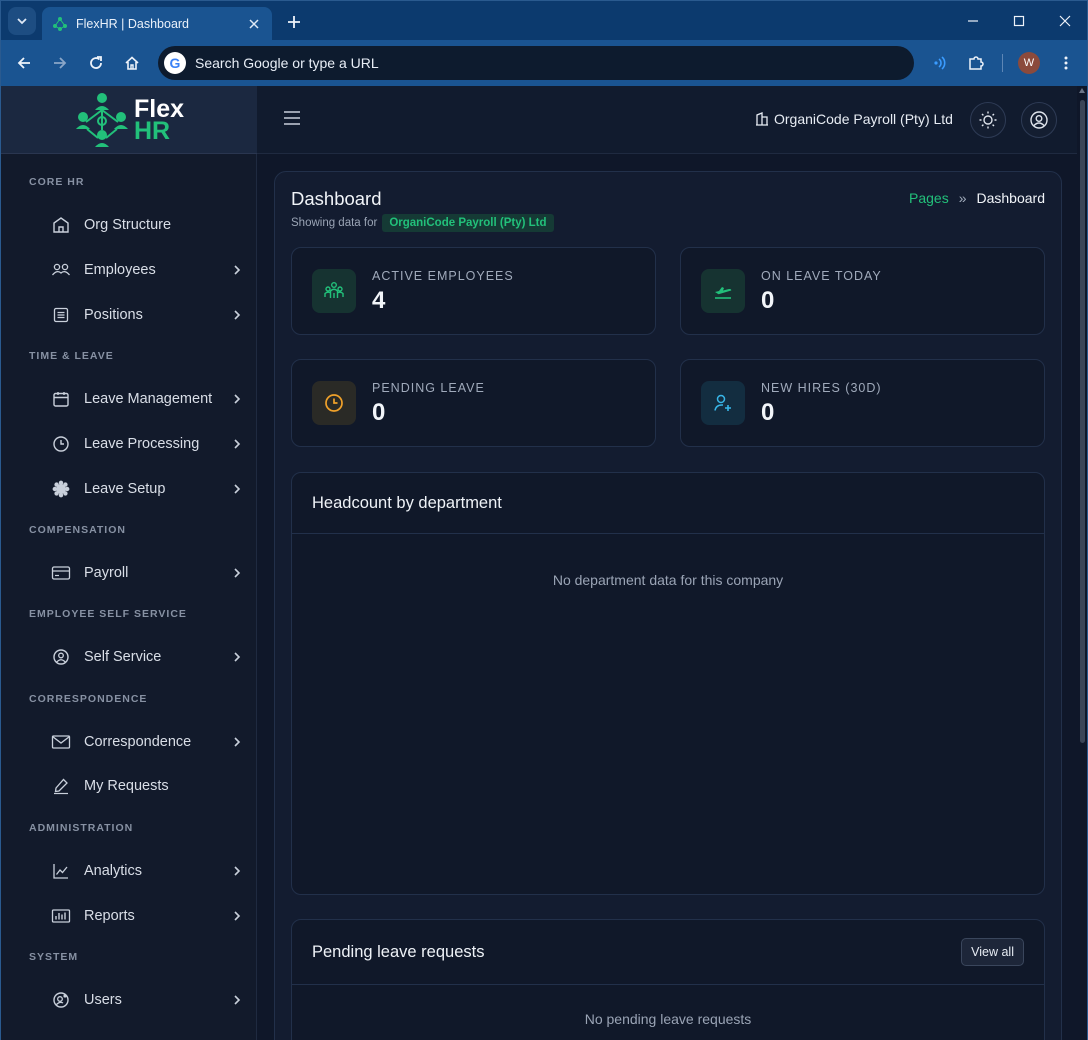 Image resolution: width=1088 pixels, height=1040 pixels. I want to click on sun-icon, so click(988, 120).